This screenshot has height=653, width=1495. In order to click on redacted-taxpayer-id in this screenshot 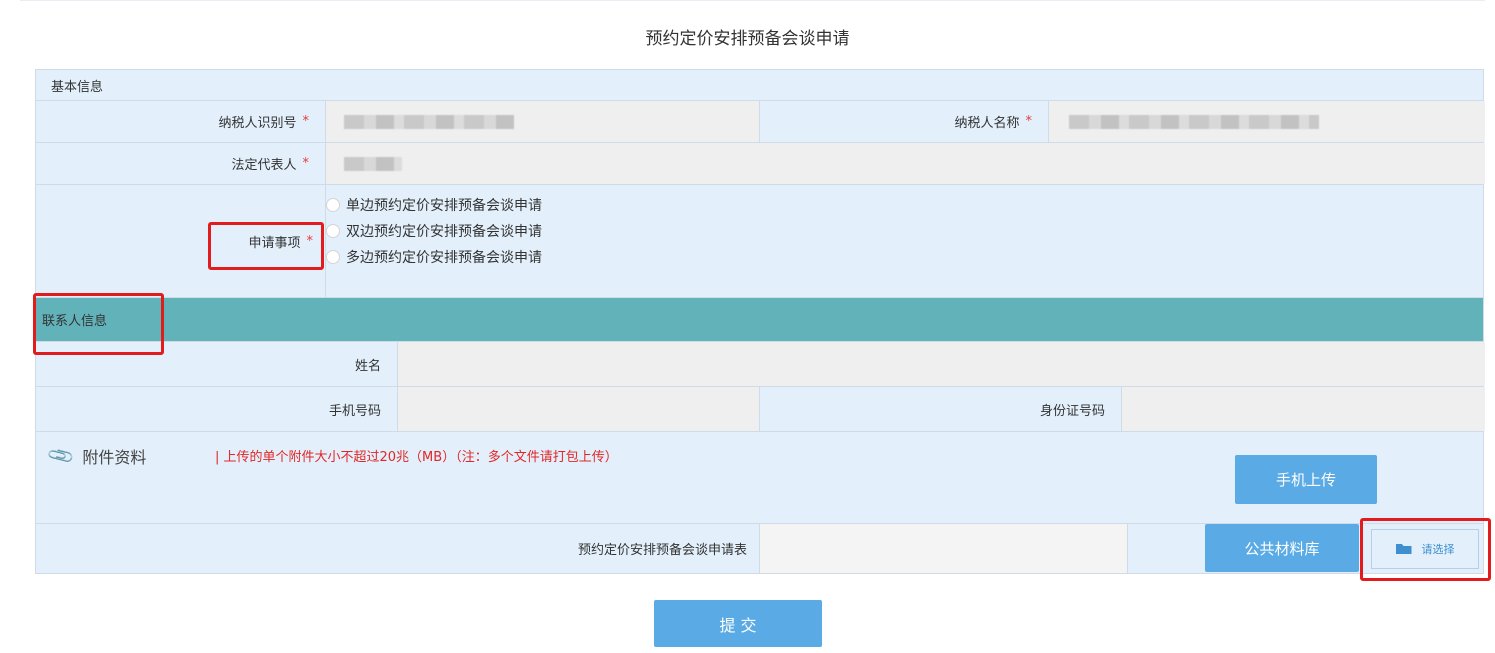, I will do `click(429, 121)`.